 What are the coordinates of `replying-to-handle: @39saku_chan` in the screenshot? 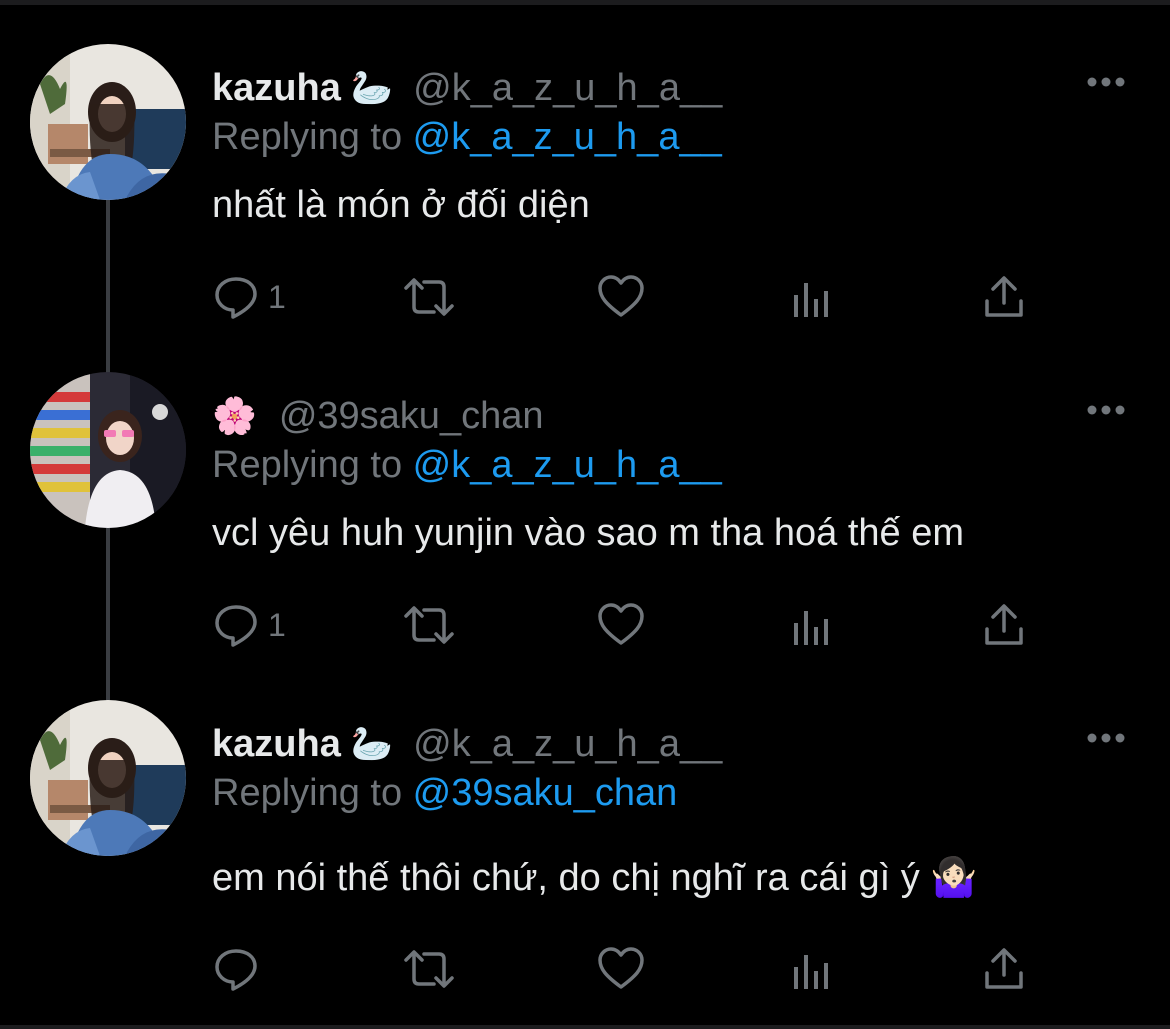 It's located at (545, 793).